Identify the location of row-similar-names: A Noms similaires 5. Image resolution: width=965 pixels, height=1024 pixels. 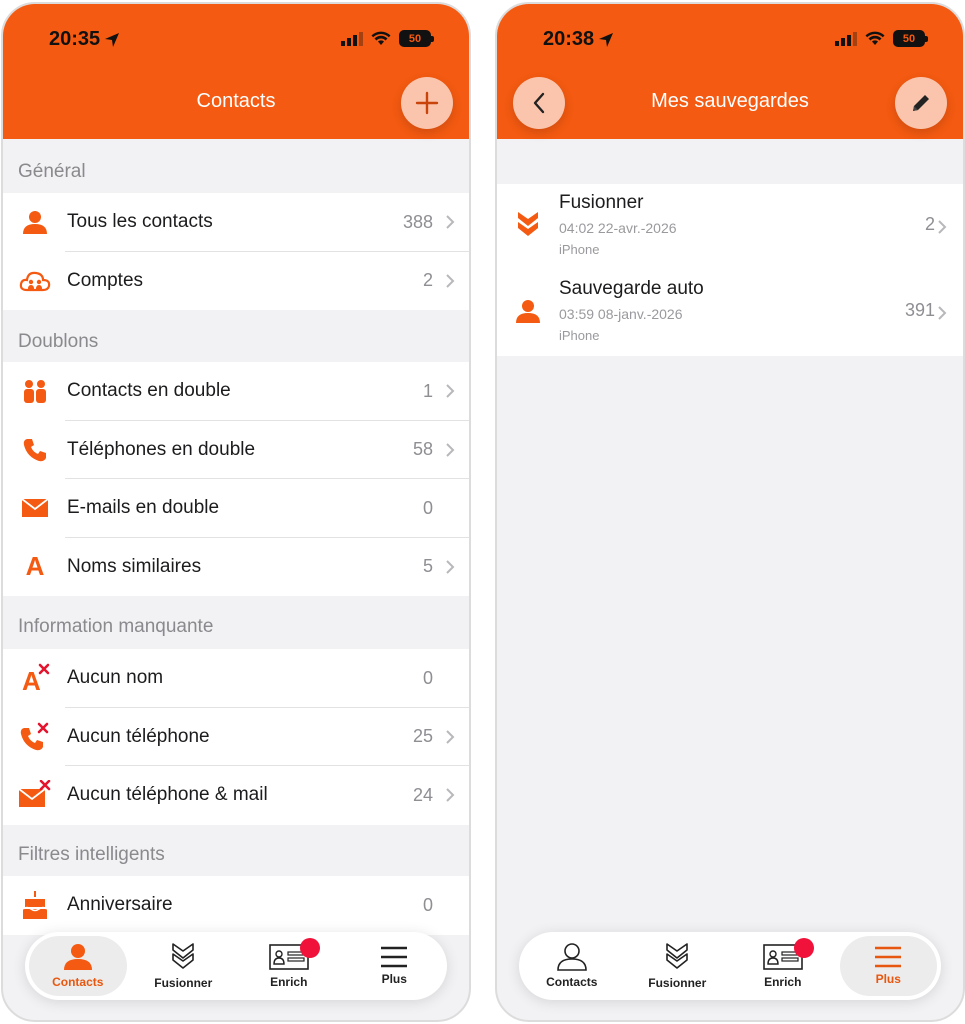
(236, 567).